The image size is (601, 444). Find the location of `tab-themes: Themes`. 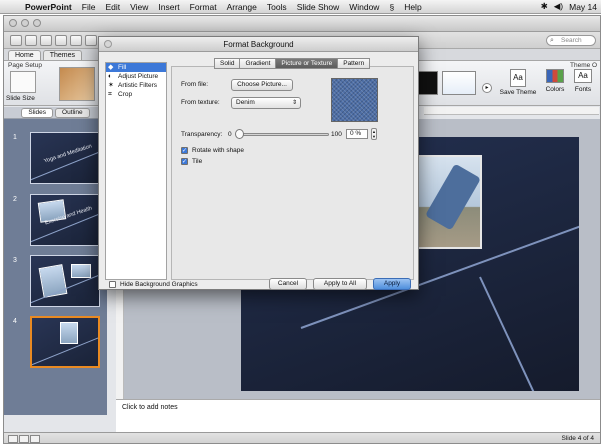

tab-themes: Themes is located at coordinates (62, 55).